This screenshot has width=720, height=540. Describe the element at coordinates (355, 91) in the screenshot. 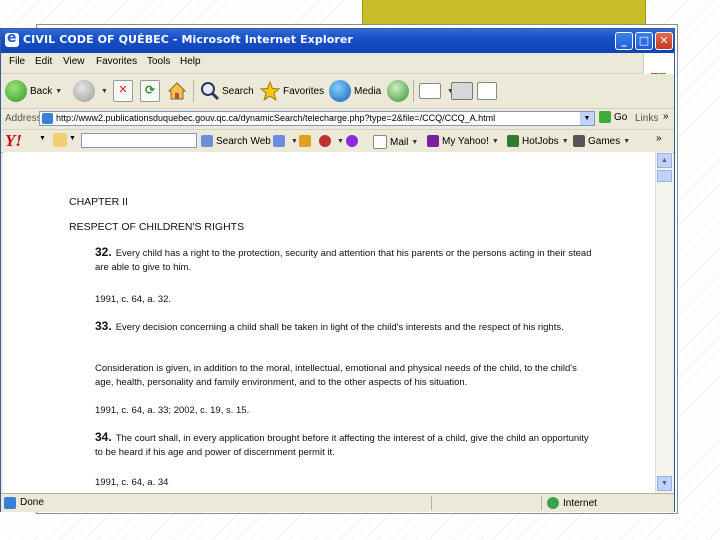

I see `media-button: Media` at that location.